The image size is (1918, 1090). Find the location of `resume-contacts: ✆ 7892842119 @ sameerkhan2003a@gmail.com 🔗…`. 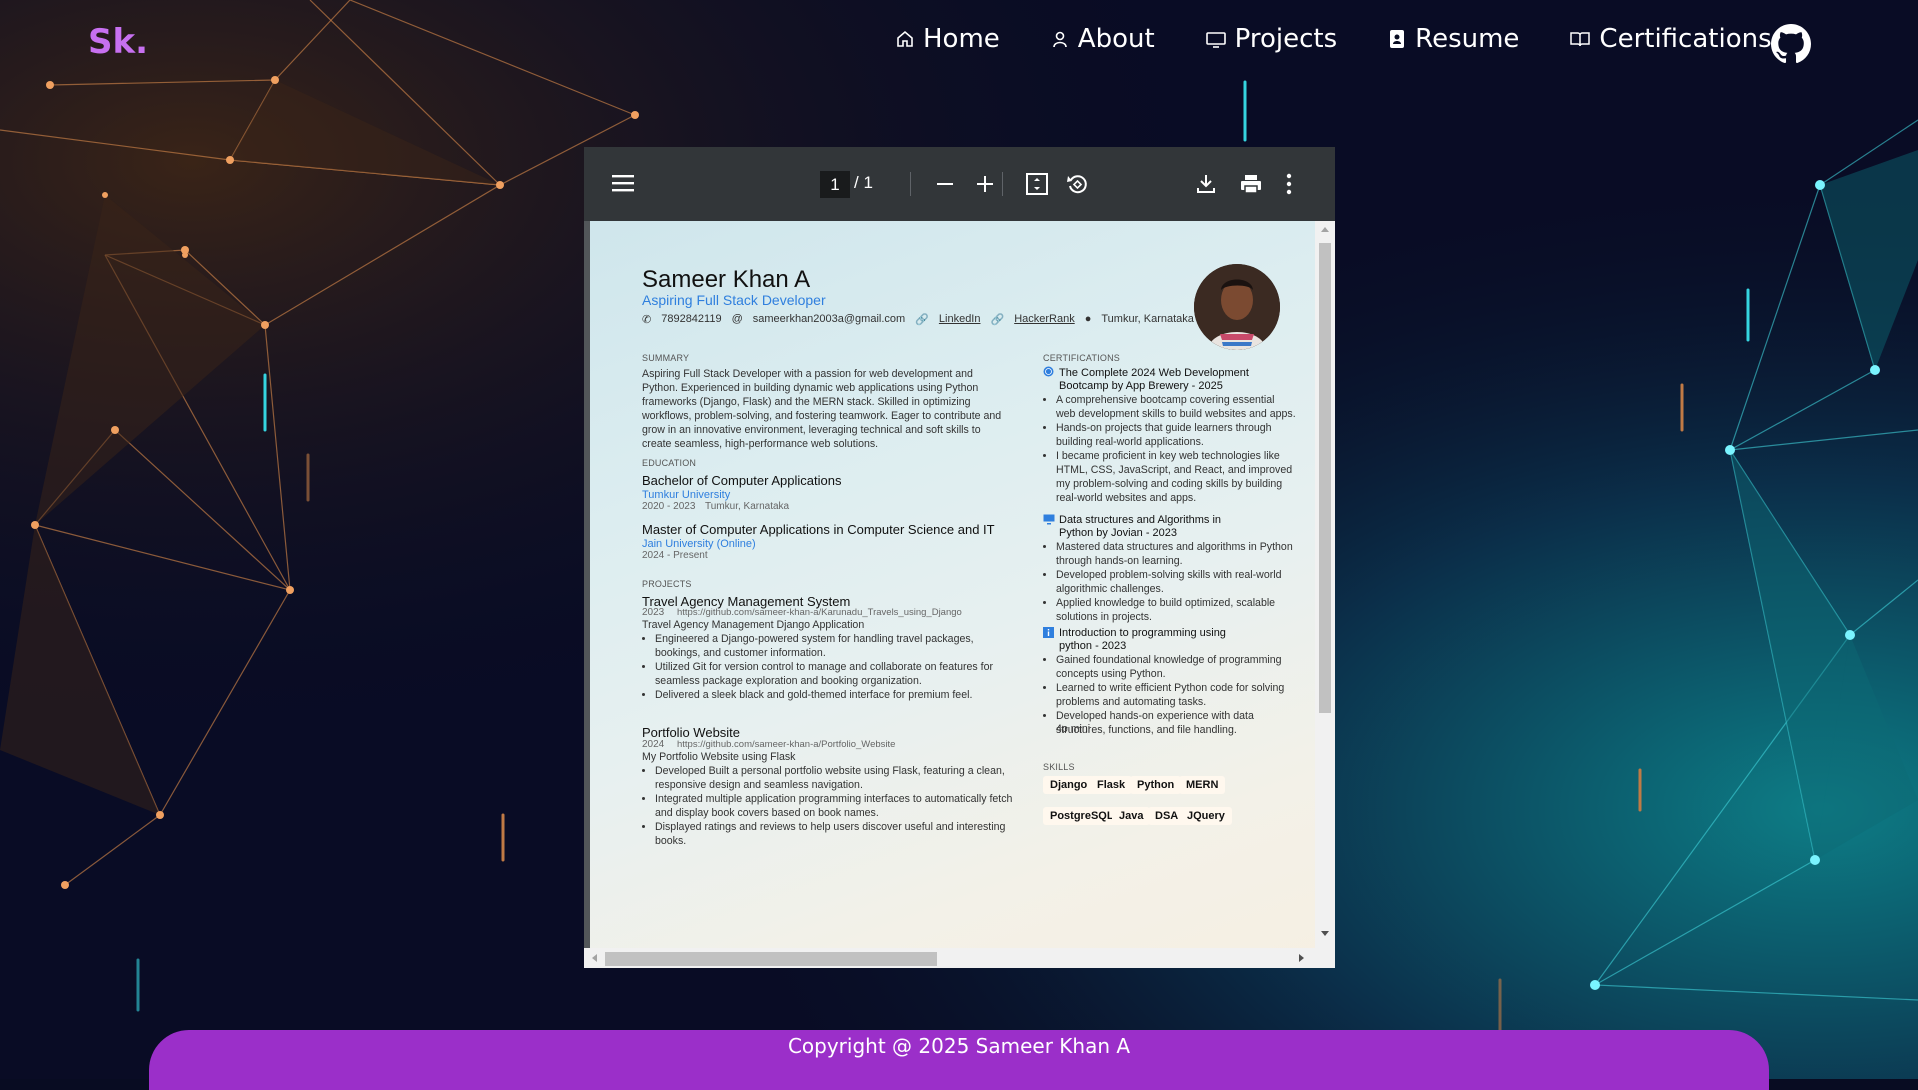

resume-contacts: ✆ 7892842119 @ sameerkhan2003a@gmail.com 🔗… is located at coordinates (923, 319).